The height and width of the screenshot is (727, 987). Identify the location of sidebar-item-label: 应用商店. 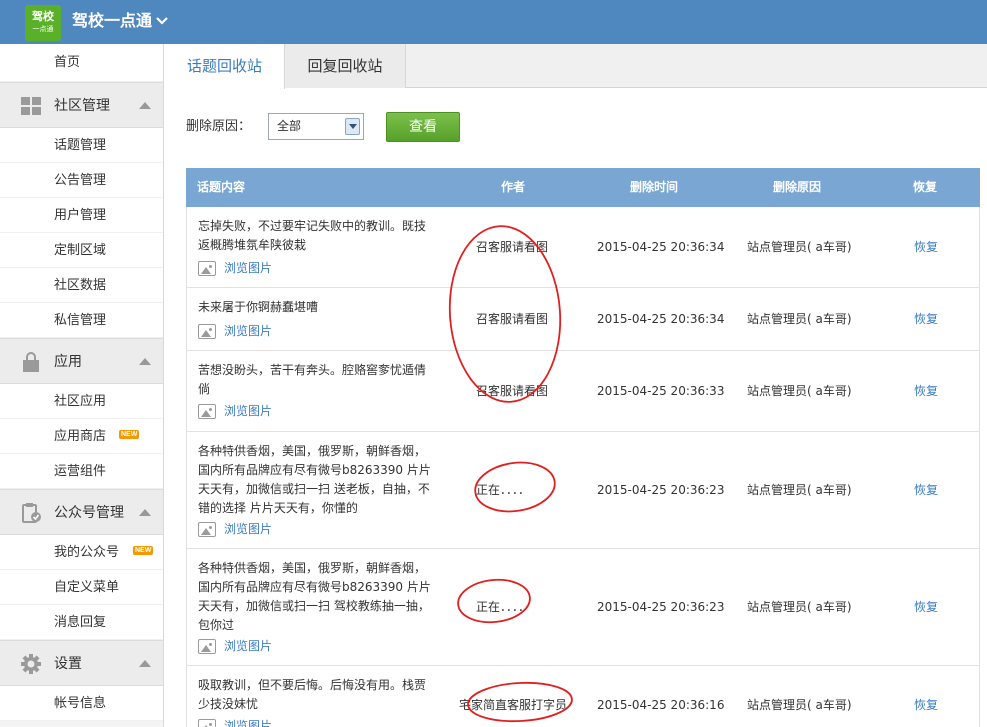
(80, 436).